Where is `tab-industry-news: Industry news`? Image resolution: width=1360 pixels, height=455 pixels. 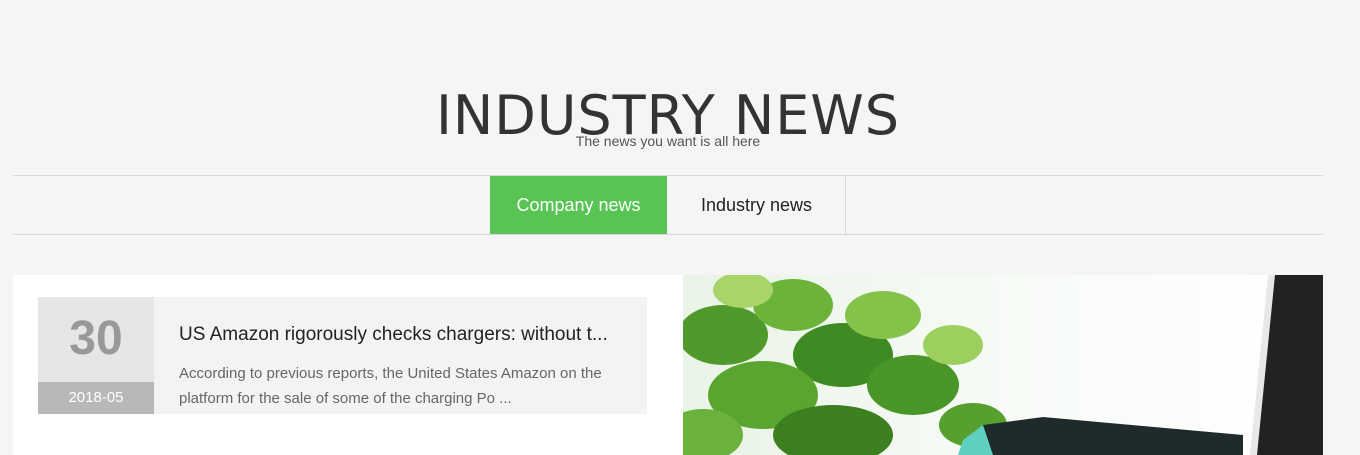
tab-industry-news: Industry news is located at coordinates (757, 205).